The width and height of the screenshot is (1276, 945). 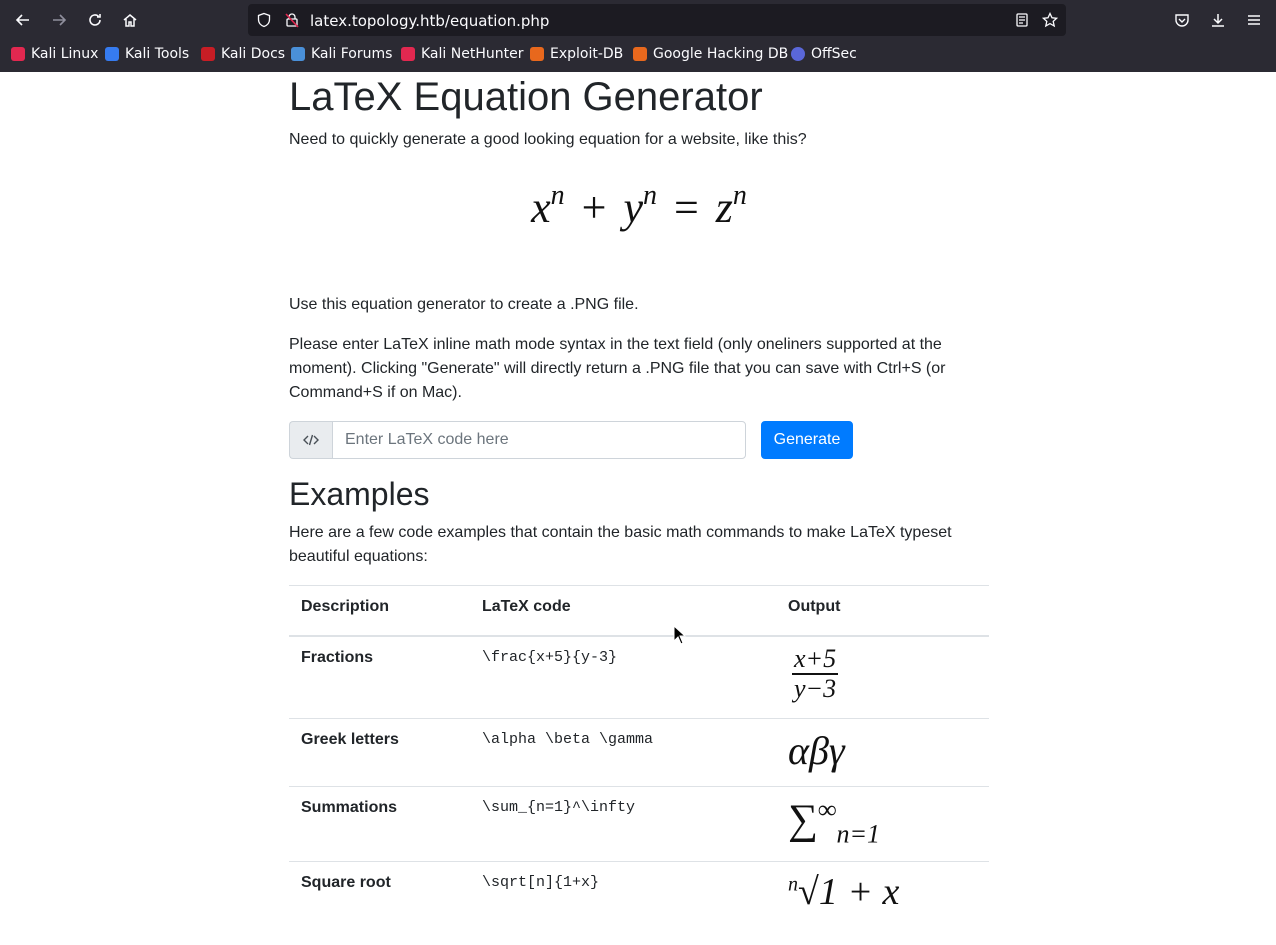 I want to click on url-text: latex.topology.htb/equation.php, so click(x=429, y=21).